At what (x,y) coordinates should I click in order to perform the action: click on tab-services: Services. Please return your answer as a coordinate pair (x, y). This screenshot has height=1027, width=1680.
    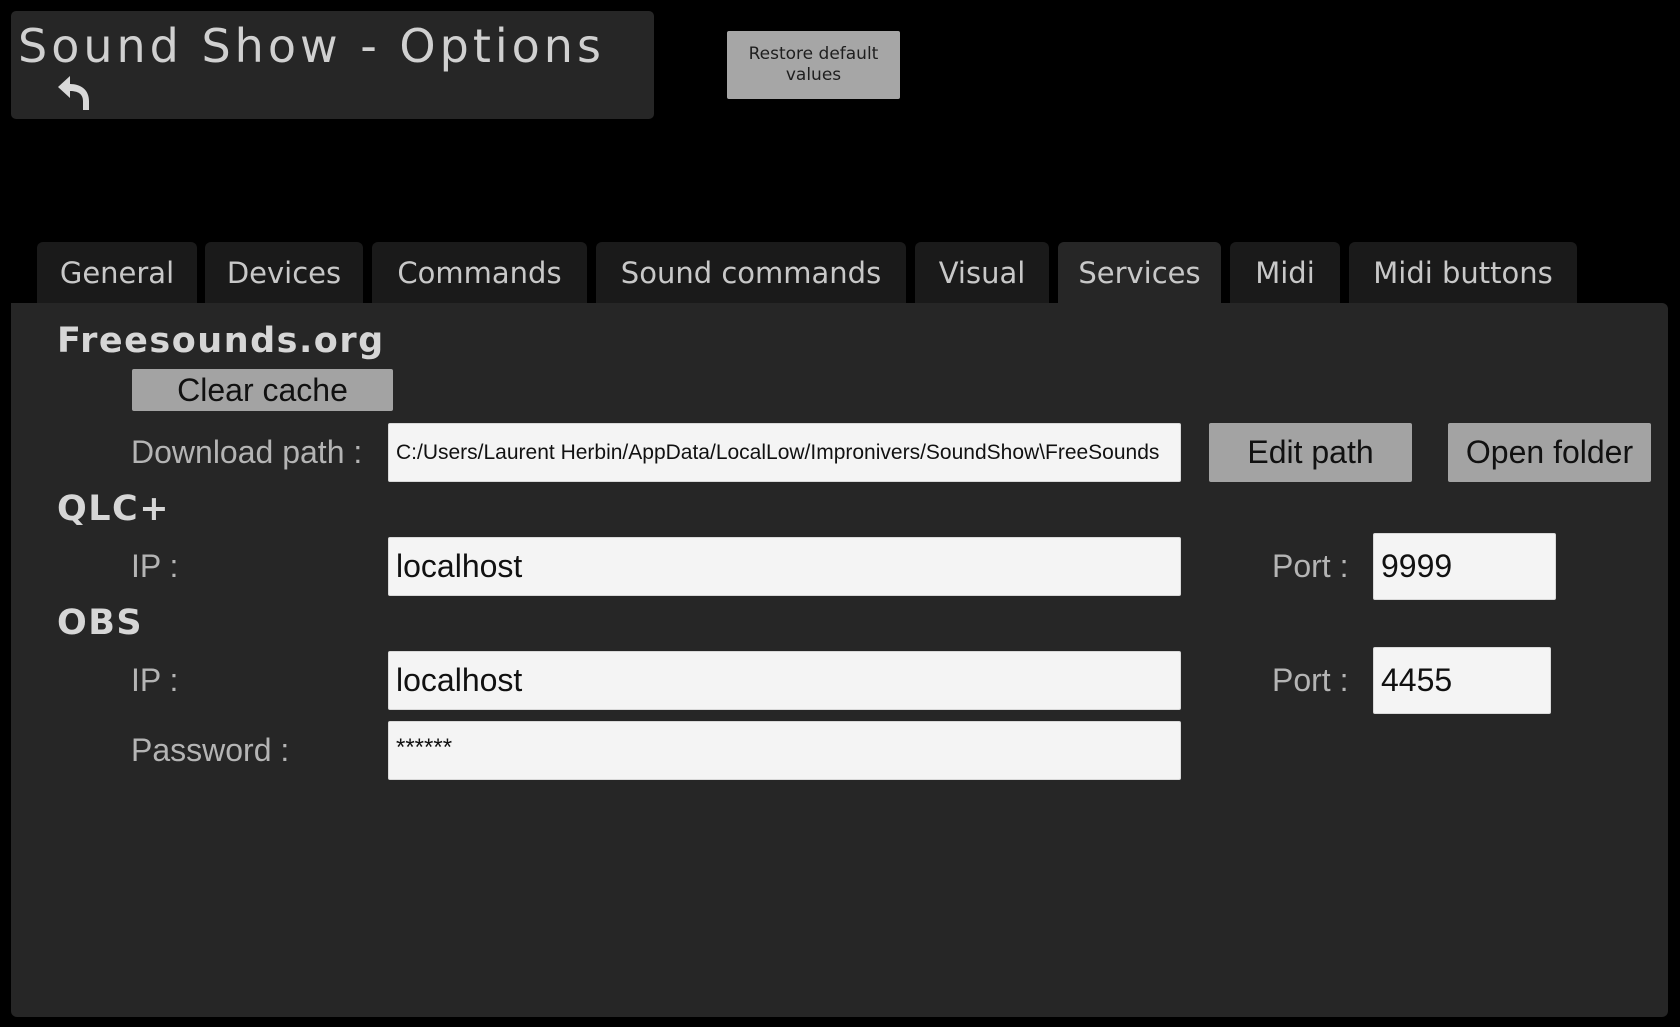
    Looking at the image, I should click on (1139, 273).